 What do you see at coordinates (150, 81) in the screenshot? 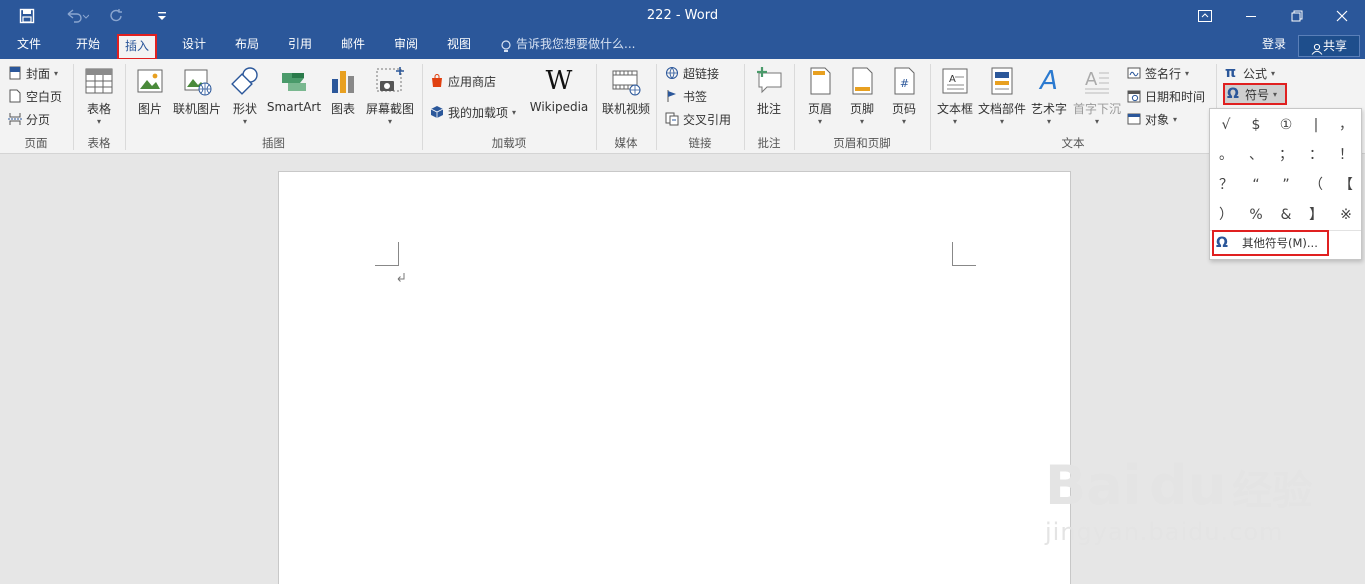
I see `picture-icon` at bounding box center [150, 81].